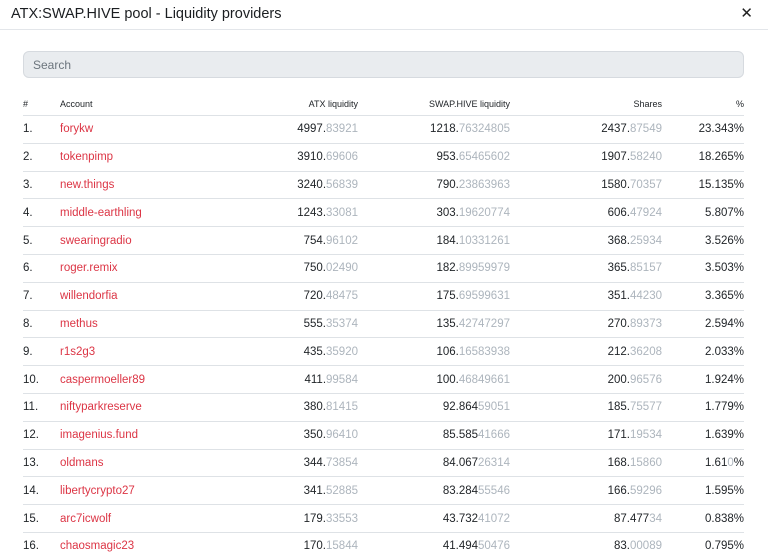  What do you see at coordinates (383, 64) in the screenshot?
I see `search-input` at bounding box center [383, 64].